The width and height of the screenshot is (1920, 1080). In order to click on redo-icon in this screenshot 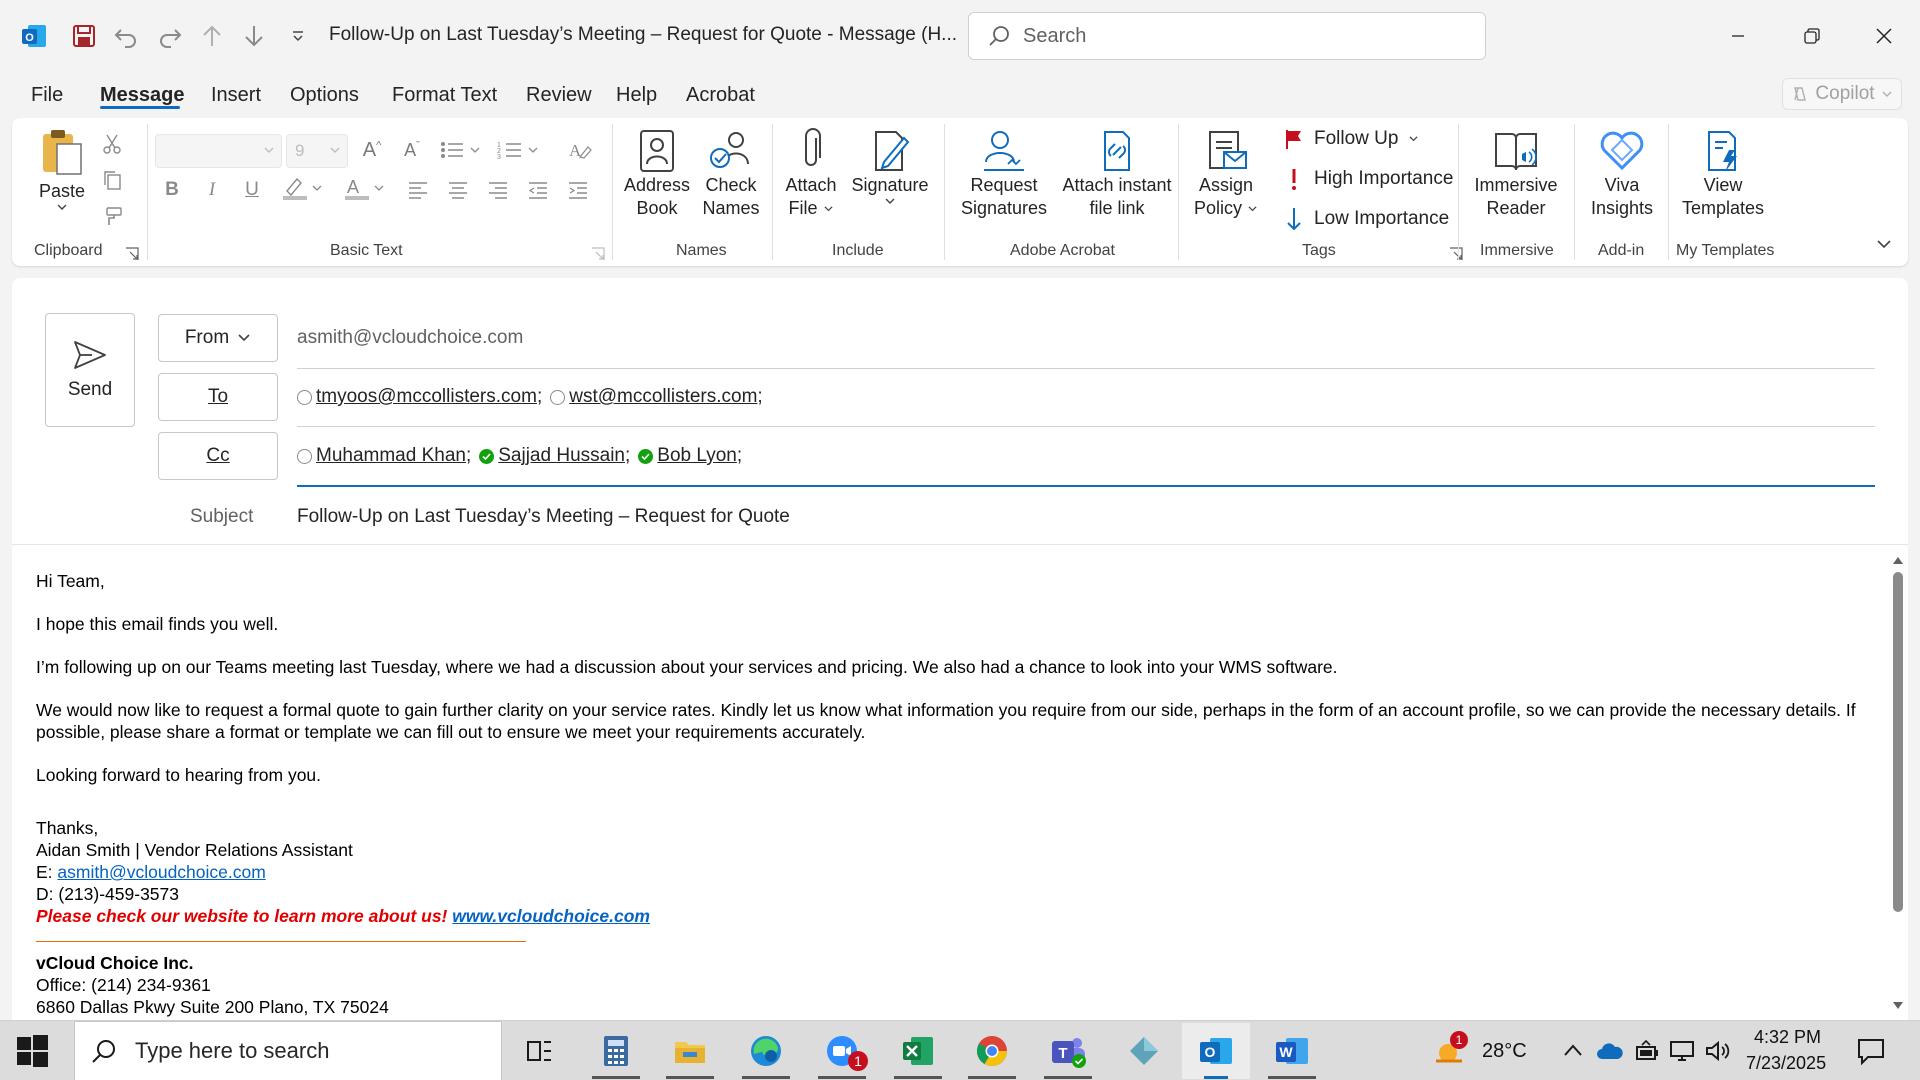, I will do `click(170, 36)`.